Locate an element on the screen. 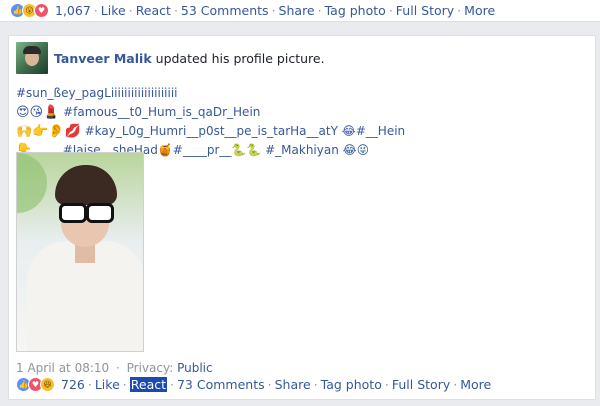 The height and width of the screenshot is (406, 600). profile-picture-photo is located at coordinates (80, 252).